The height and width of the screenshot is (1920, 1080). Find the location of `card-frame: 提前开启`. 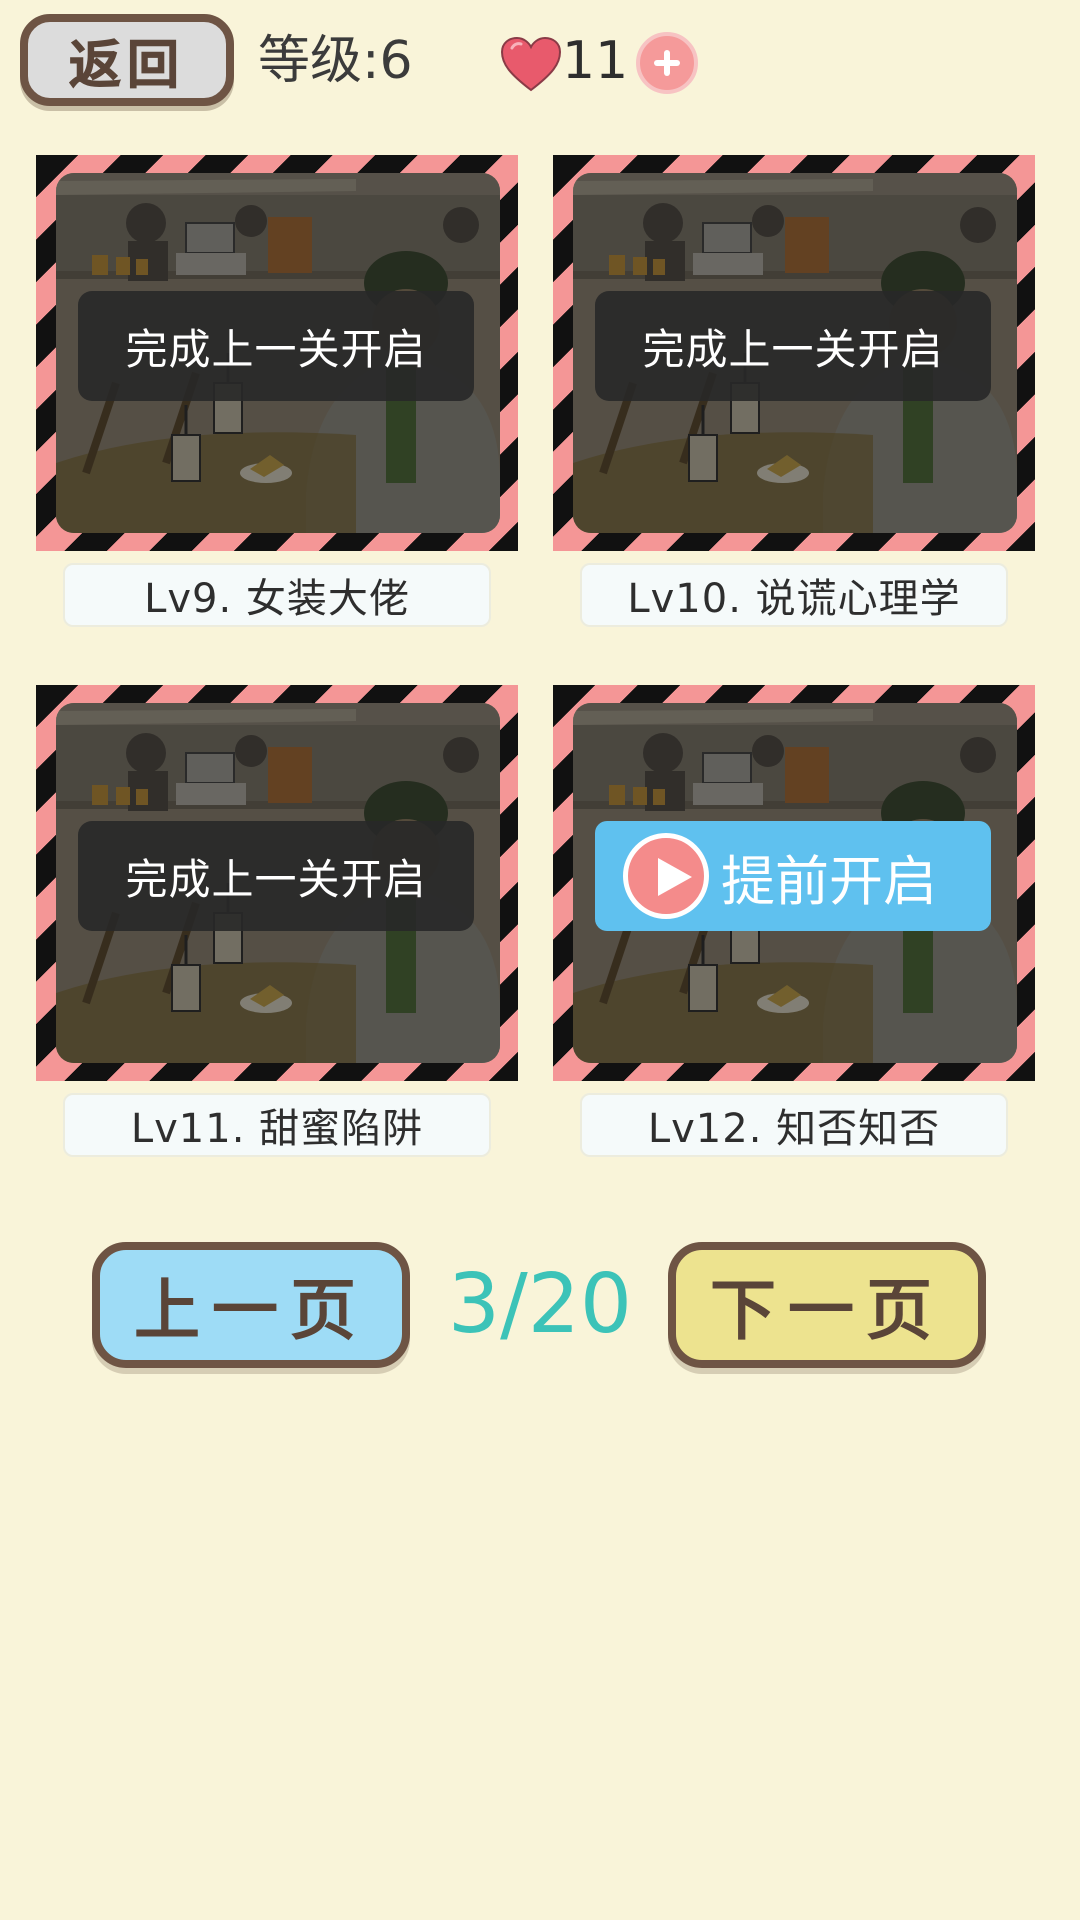

card-frame: 提前开启 is located at coordinates (794, 883).